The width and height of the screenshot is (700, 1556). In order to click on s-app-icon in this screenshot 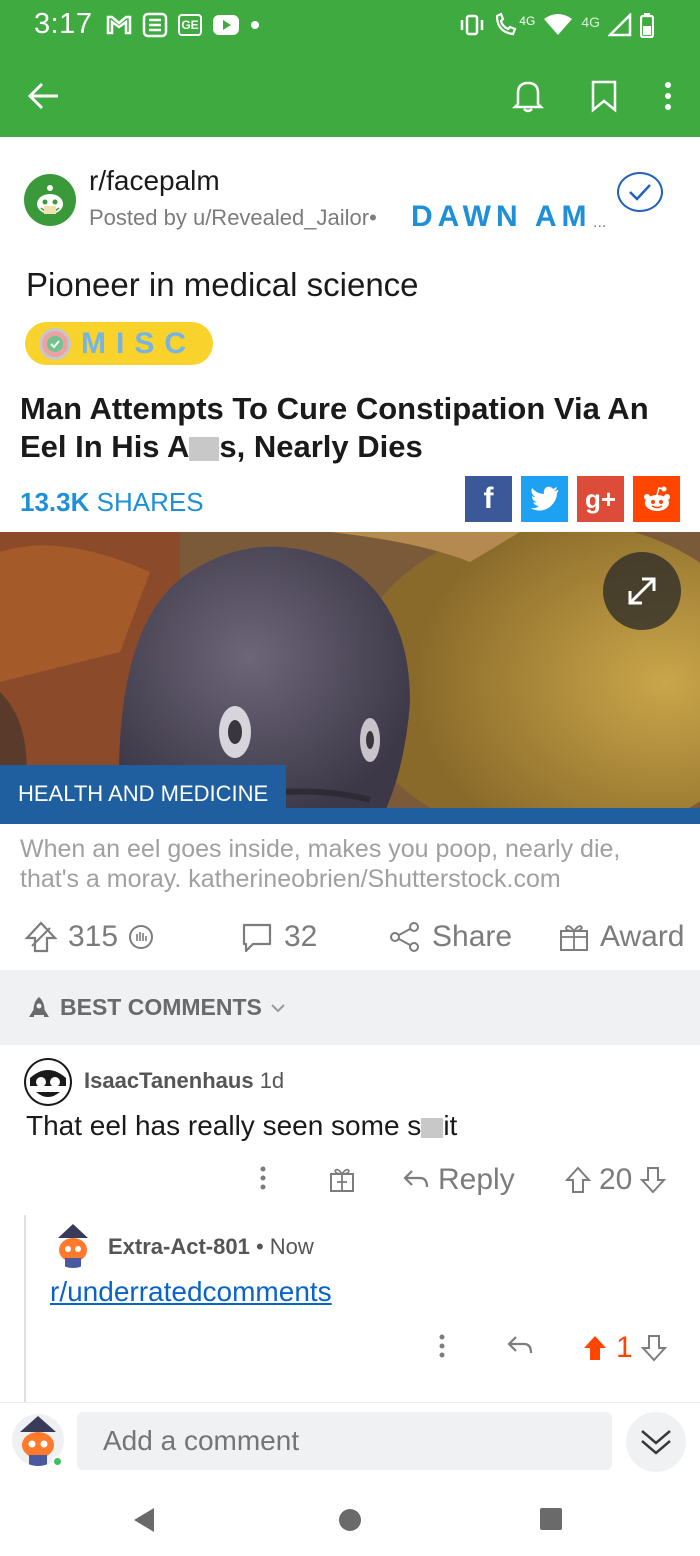, I will do `click(155, 25)`.